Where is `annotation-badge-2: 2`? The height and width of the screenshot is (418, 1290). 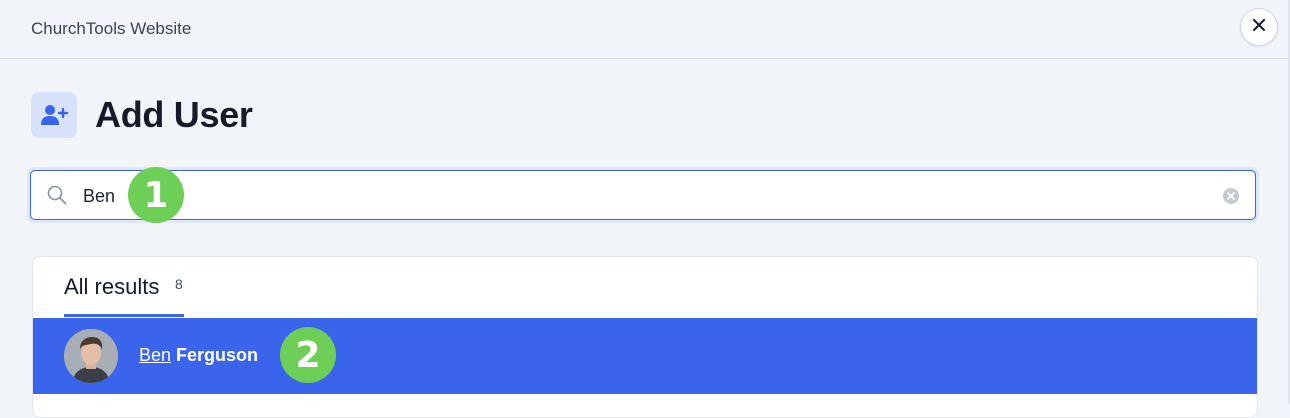 annotation-badge-2: 2 is located at coordinates (308, 355).